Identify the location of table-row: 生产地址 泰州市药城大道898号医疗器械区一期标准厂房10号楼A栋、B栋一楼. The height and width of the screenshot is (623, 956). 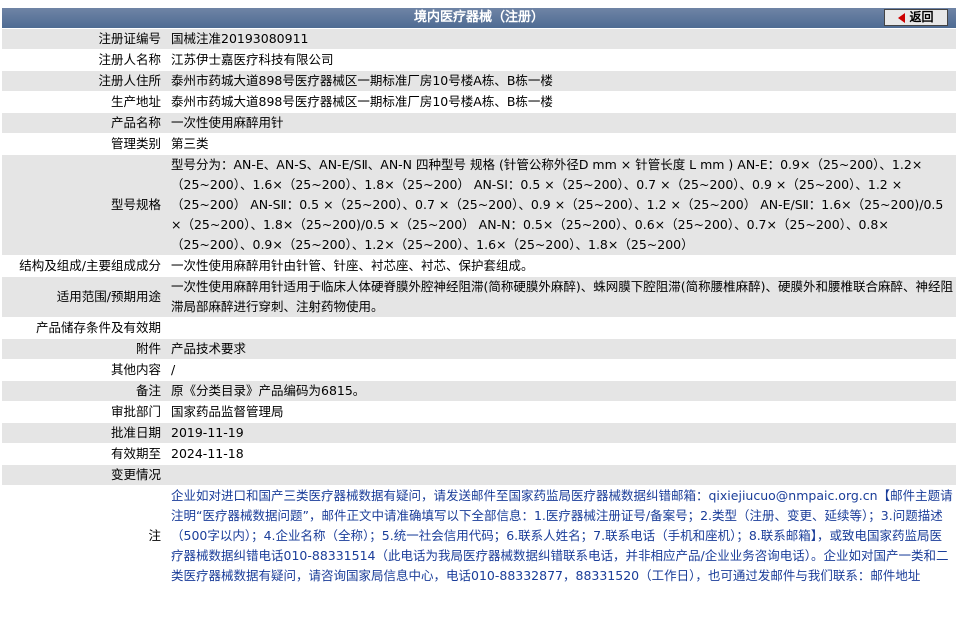
(479, 102).